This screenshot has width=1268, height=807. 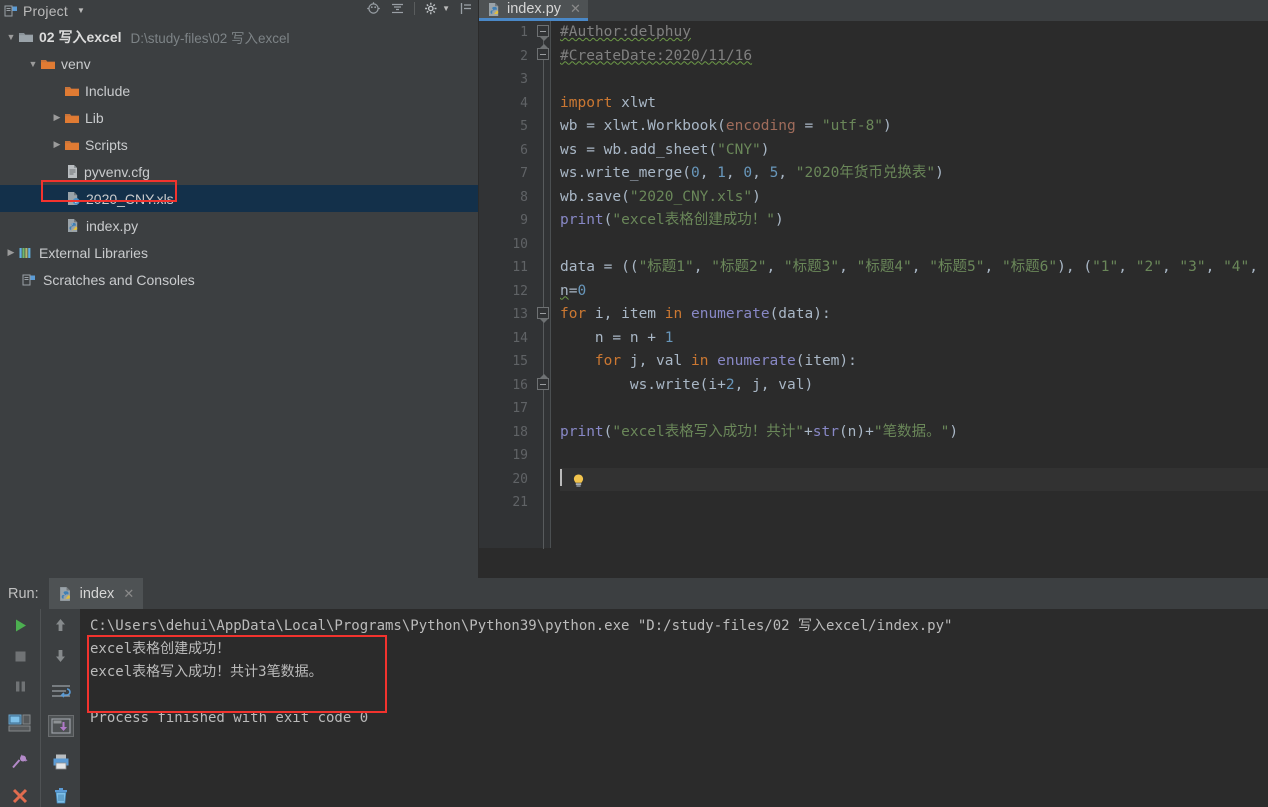 I want to click on tree-row-venv: ▼ venv, so click(x=239, y=63).